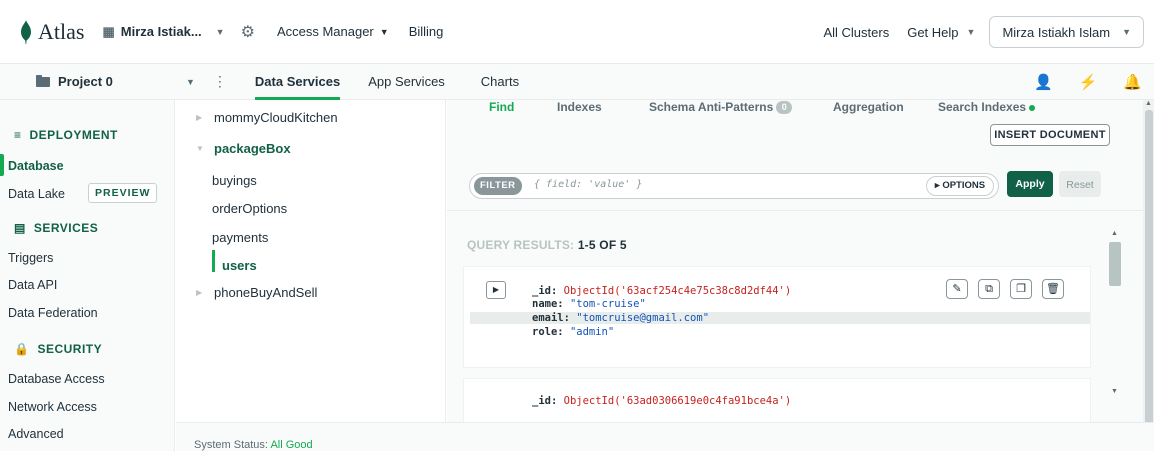 Image resolution: width=1154 pixels, height=451 pixels. I want to click on sidebar-item-triggers: Triggers, so click(30, 258).